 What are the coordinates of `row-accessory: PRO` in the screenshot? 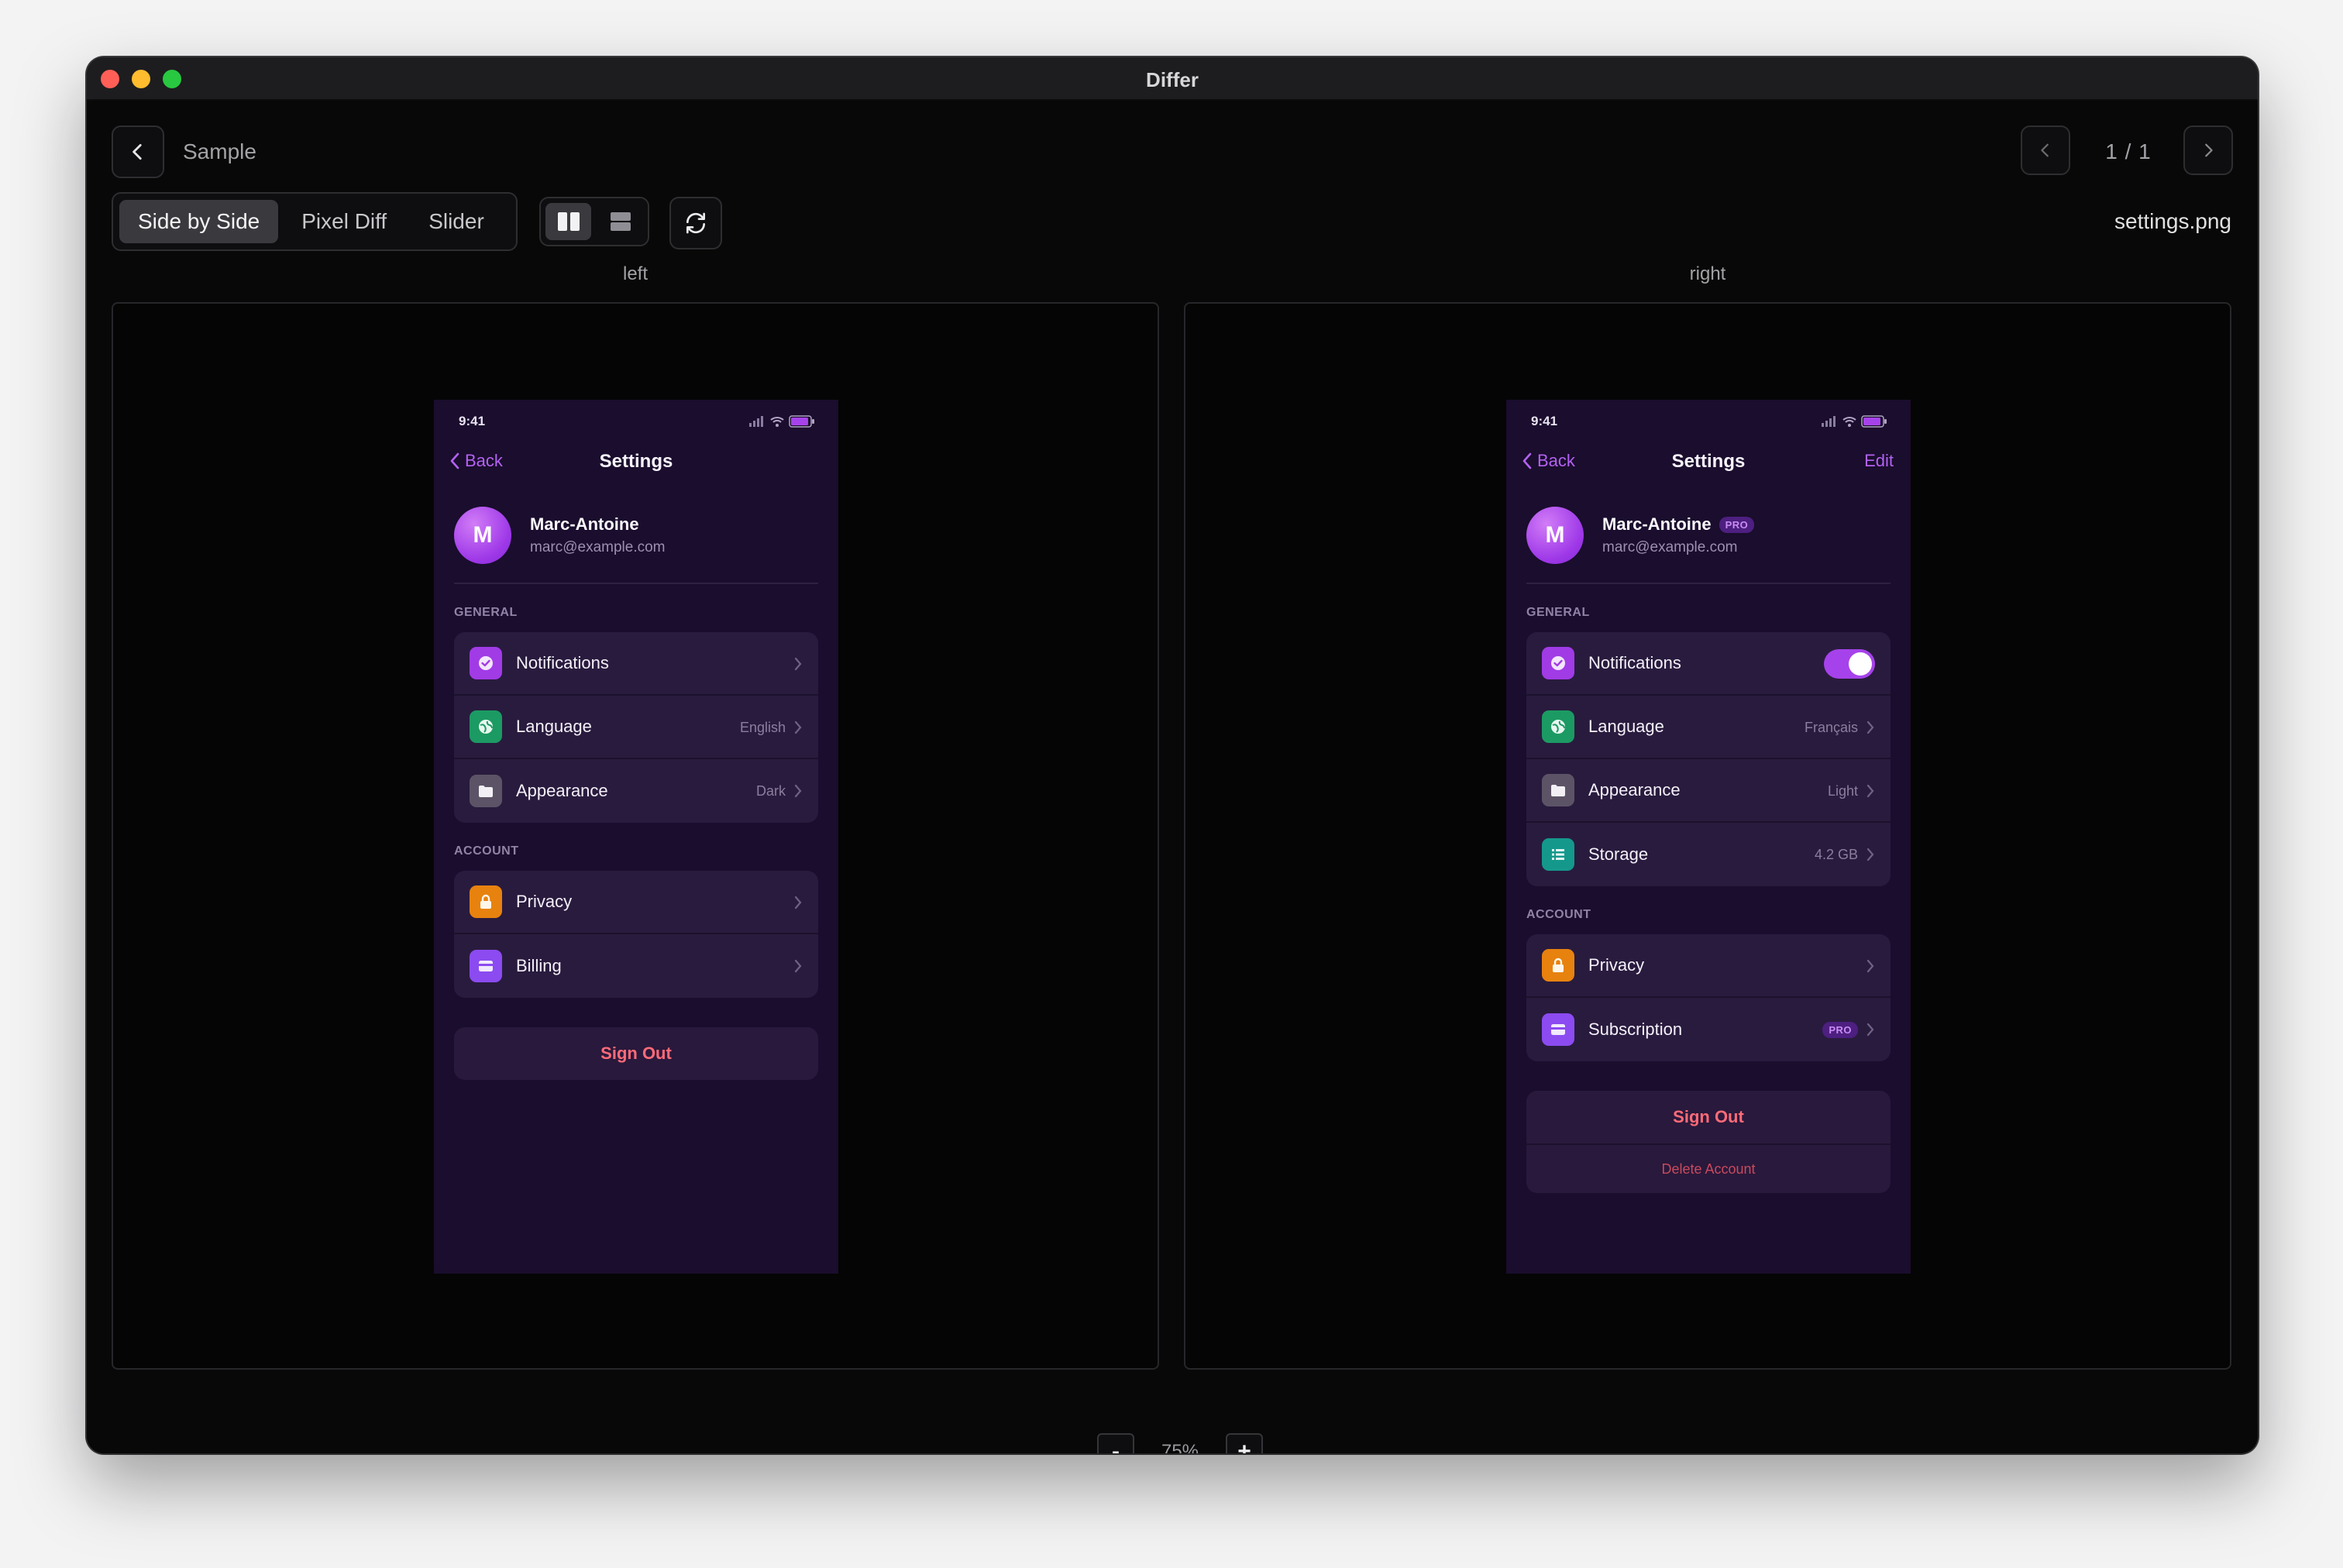 It's located at (1848, 1029).